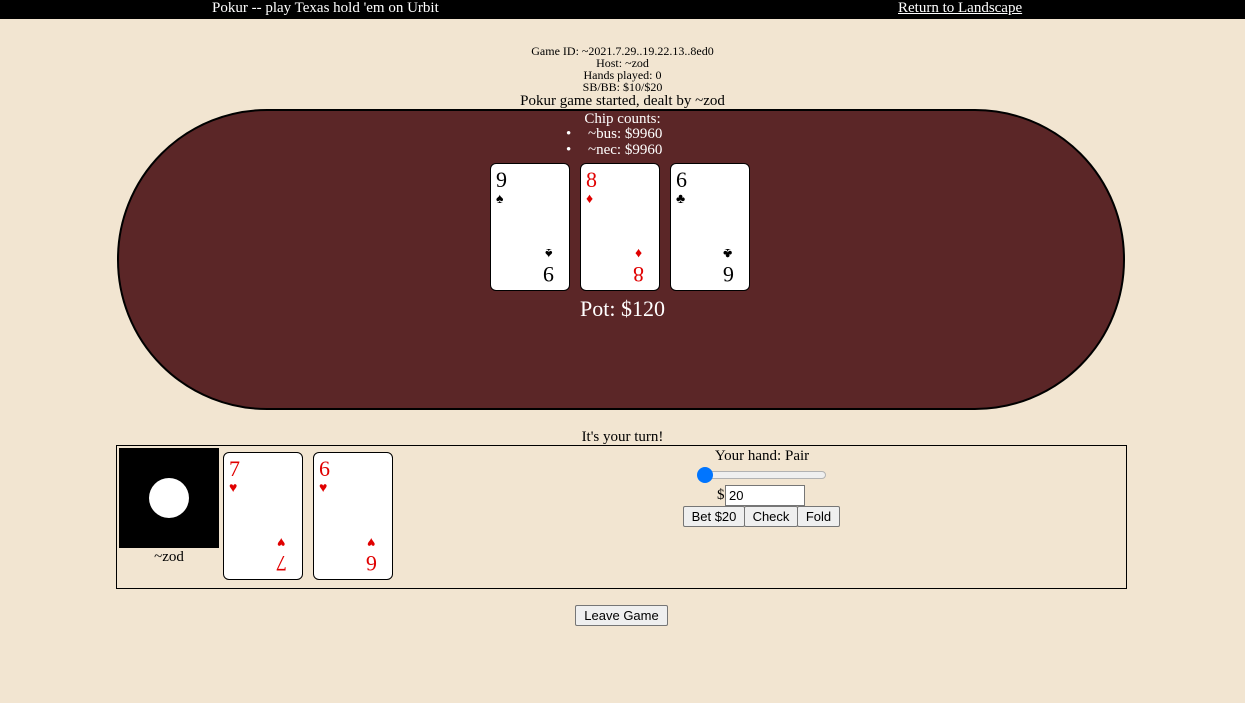 This screenshot has height=703, width=1245. I want to click on hole-card: 7 ♥ ♥ 7, so click(263, 516).